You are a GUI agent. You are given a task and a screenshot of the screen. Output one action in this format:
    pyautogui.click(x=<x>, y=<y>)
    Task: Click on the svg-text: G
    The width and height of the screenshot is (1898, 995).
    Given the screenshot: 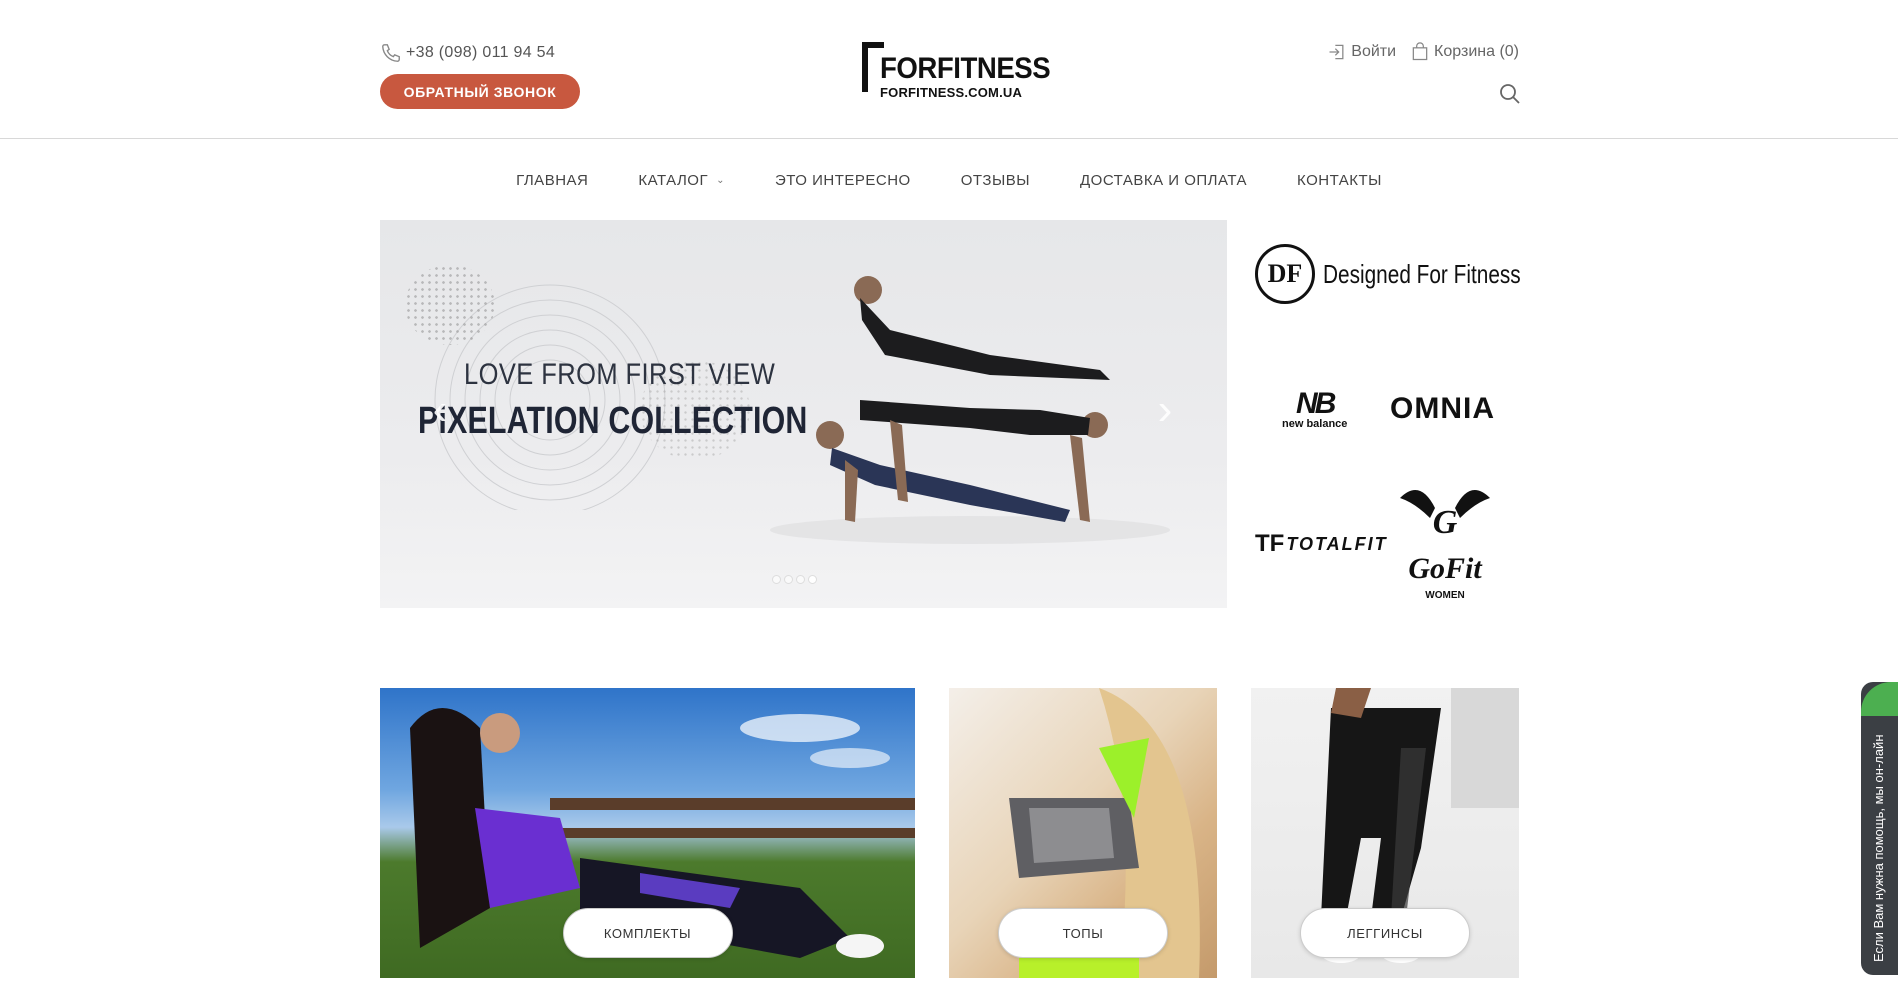 What is the action you would take?
    pyautogui.click(x=1445, y=522)
    